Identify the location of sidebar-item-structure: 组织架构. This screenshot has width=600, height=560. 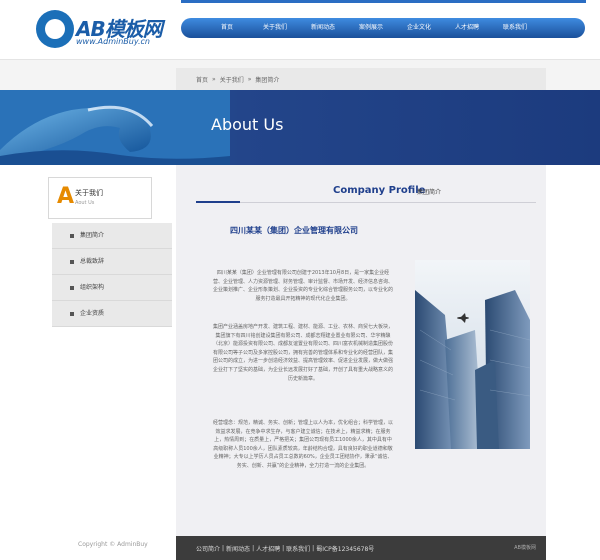
(112, 288).